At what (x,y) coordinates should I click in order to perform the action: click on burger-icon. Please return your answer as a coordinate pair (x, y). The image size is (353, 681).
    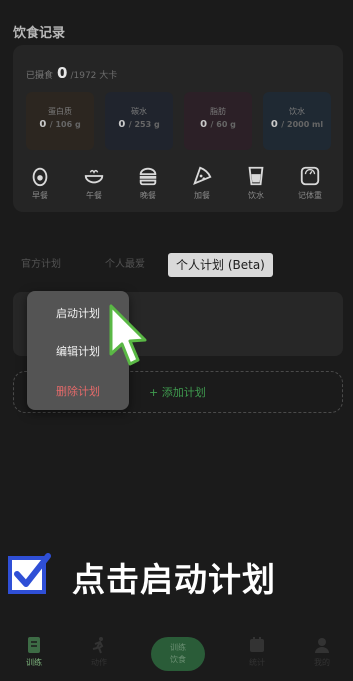
    Looking at the image, I should click on (148, 176).